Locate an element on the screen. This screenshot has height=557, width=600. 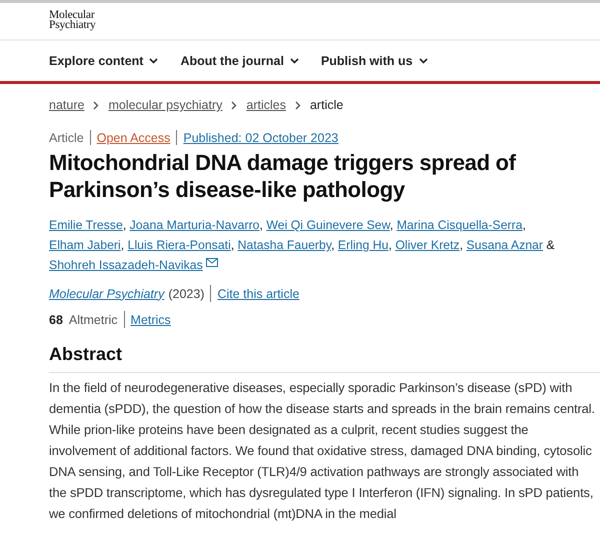
breadcrumb-link: nature is located at coordinates (66, 105).